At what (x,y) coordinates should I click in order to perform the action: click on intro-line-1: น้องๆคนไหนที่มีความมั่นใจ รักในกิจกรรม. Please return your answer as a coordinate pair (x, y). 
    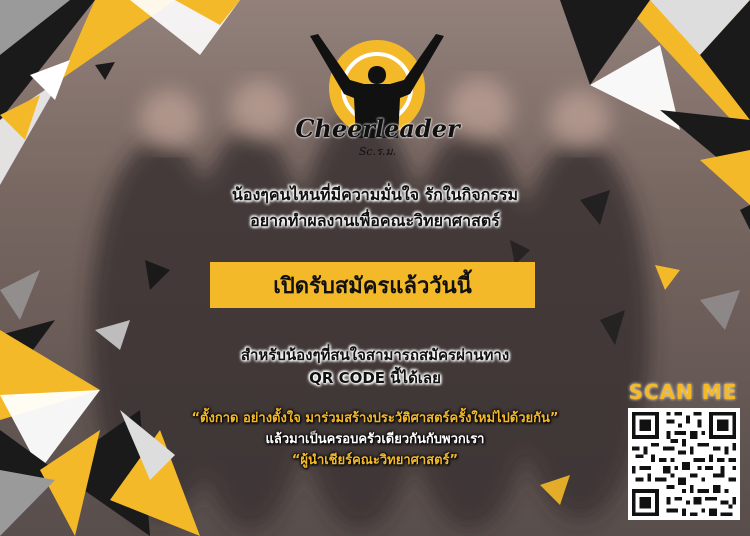
    Looking at the image, I should click on (375, 194).